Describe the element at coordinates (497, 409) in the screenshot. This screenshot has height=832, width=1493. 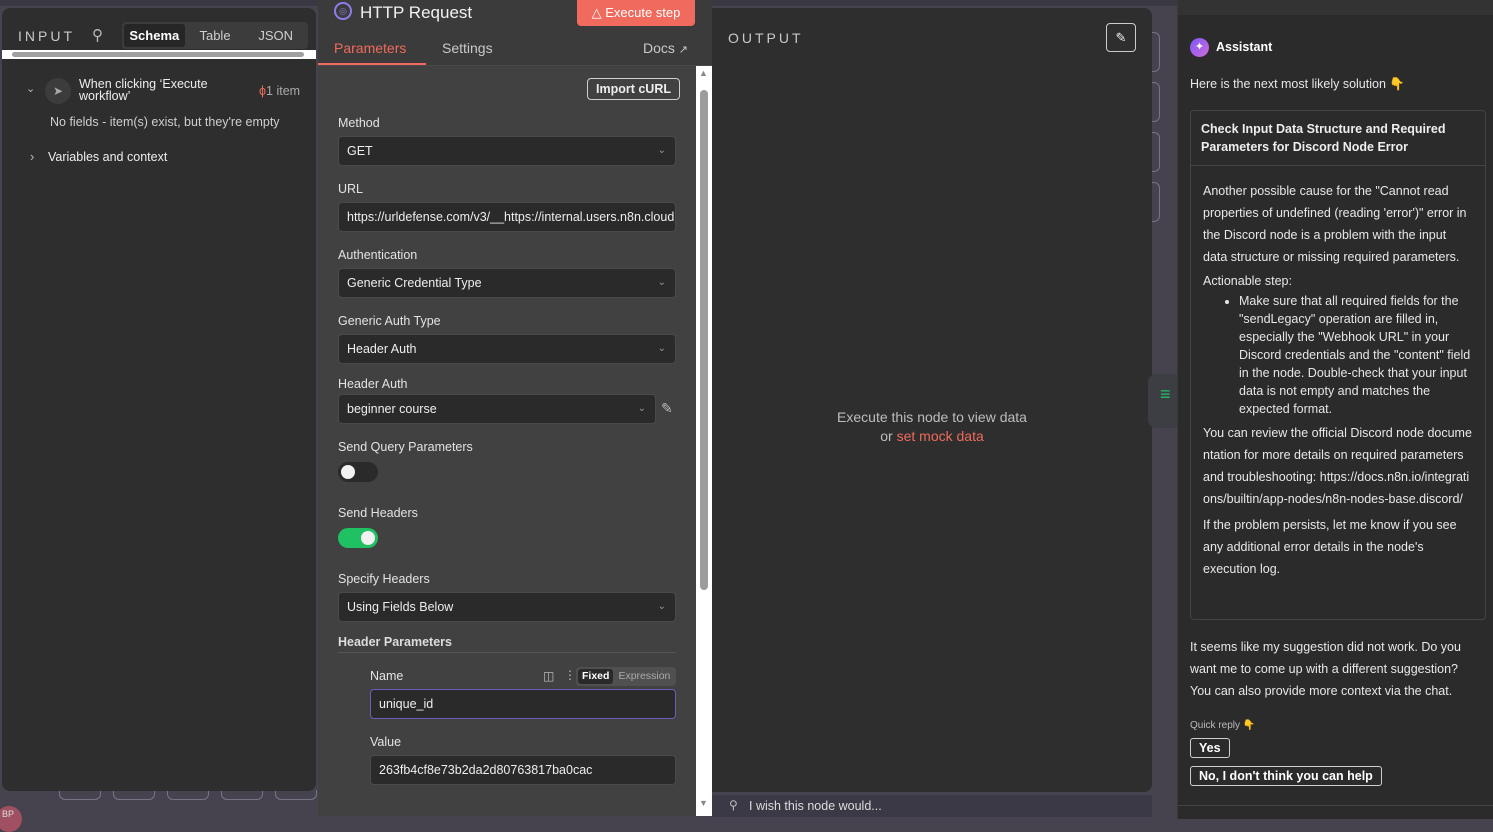
I see `header-auth-select: beginner course ⌄` at that location.